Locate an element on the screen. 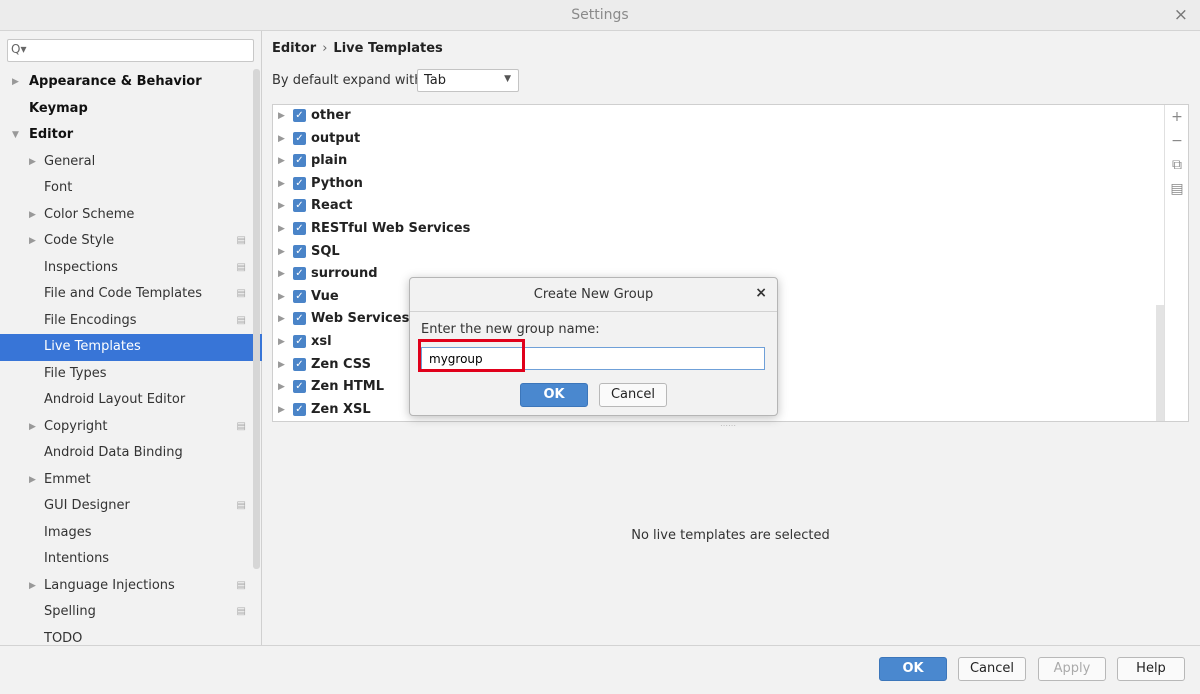  template-group-row: ▶ ✓ SQL is located at coordinates (719, 252).